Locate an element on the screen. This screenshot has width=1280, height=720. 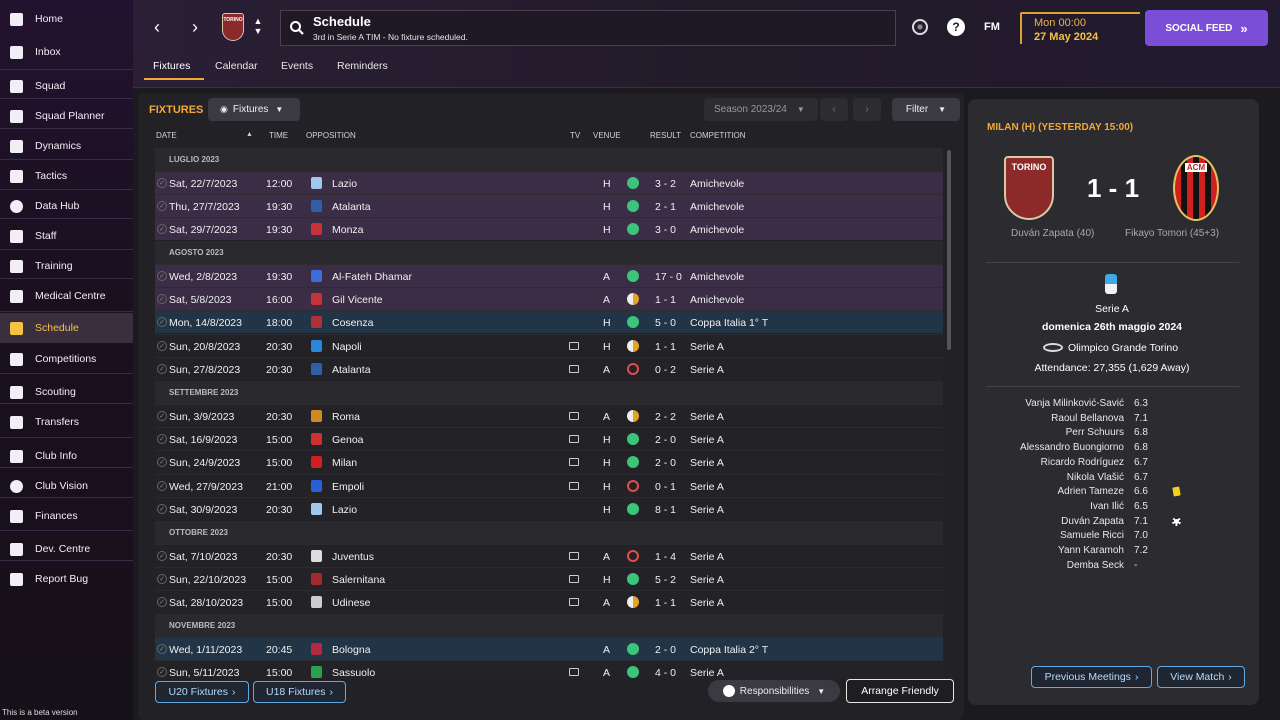
help-icon: ? is located at coordinates (956, 27).